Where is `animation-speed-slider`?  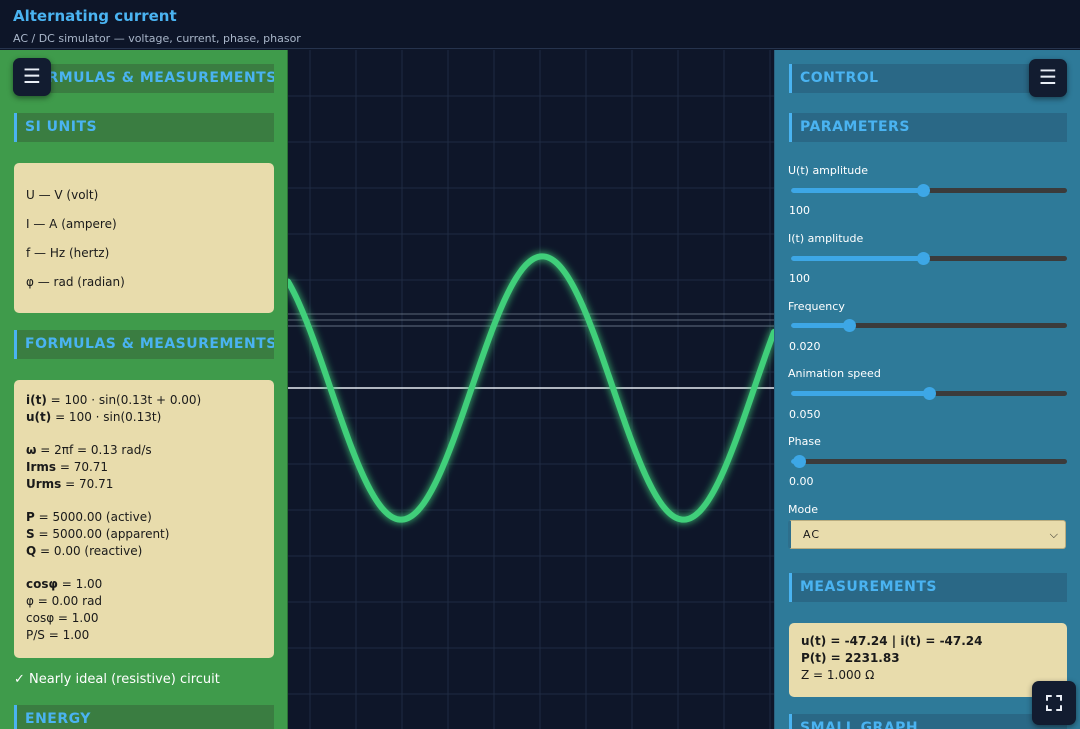 animation-speed-slider is located at coordinates (929, 393).